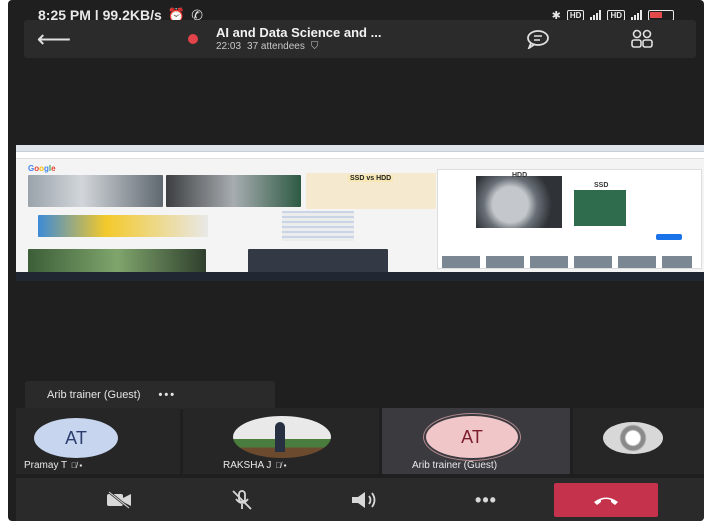  I want to click on participant-tile: AT Pramay T 🎙̸ ▪, so click(98, 441).